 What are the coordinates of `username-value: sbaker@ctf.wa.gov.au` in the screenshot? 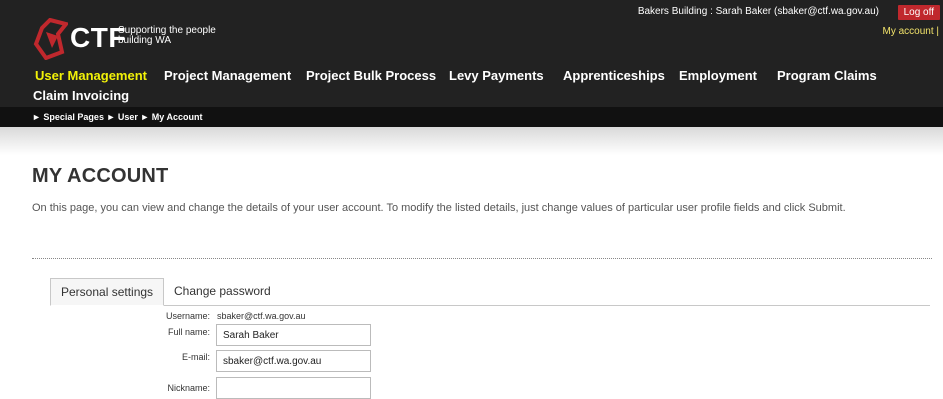 It's located at (261, 316).